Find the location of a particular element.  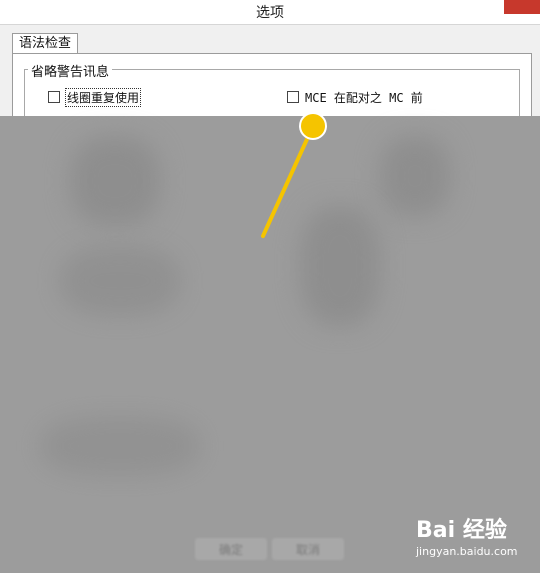

window-title: 选项 is located at coordinates (270, 13).